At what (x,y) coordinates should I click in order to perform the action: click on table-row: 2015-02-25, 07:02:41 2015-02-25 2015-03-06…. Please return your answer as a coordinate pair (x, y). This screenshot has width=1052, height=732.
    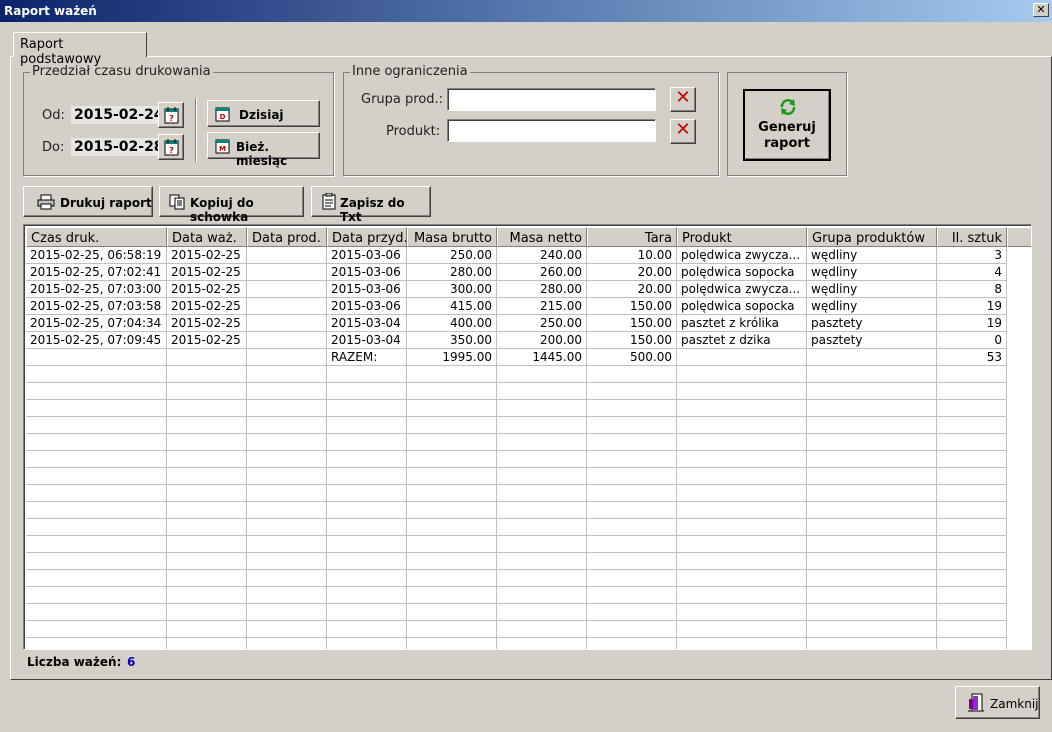
    Looking at the image, I should click on (528, 272).